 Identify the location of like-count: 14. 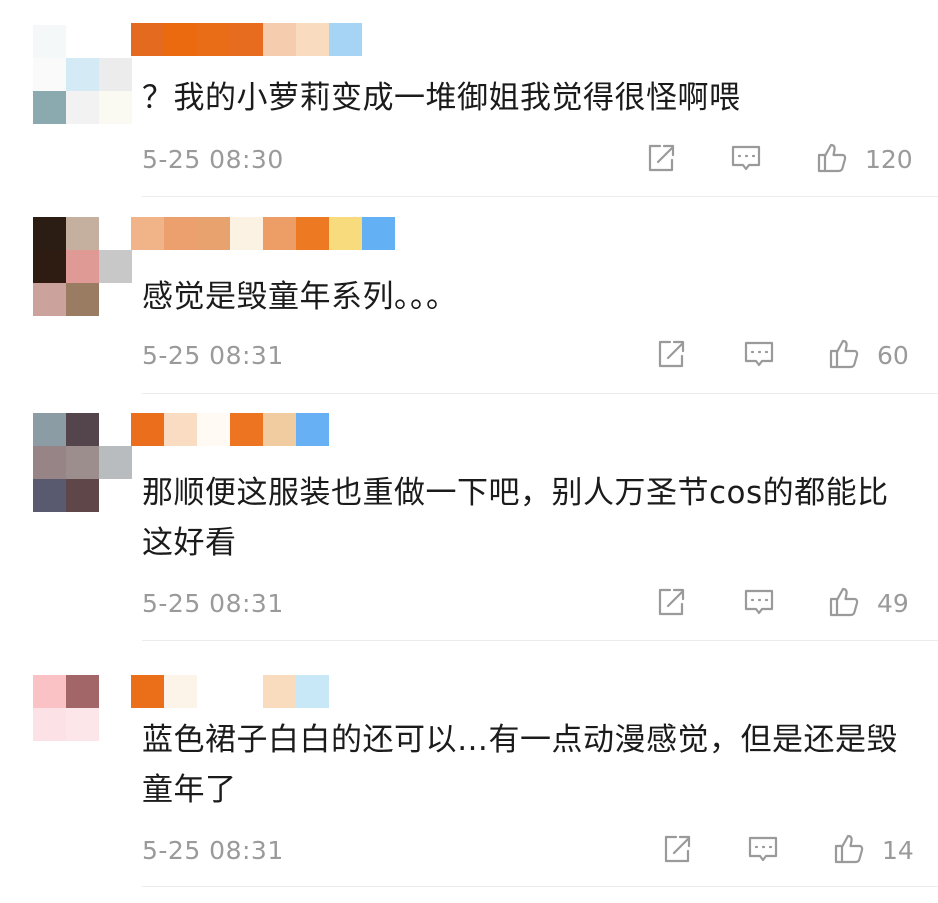
(898, 850).